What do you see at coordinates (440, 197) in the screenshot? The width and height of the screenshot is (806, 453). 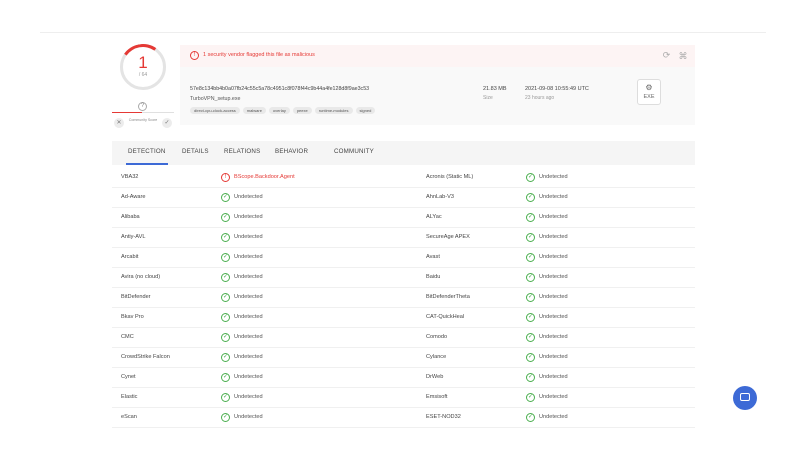 I see `vendor-name: AhnLab-V3` at bounding box center [440, 197].